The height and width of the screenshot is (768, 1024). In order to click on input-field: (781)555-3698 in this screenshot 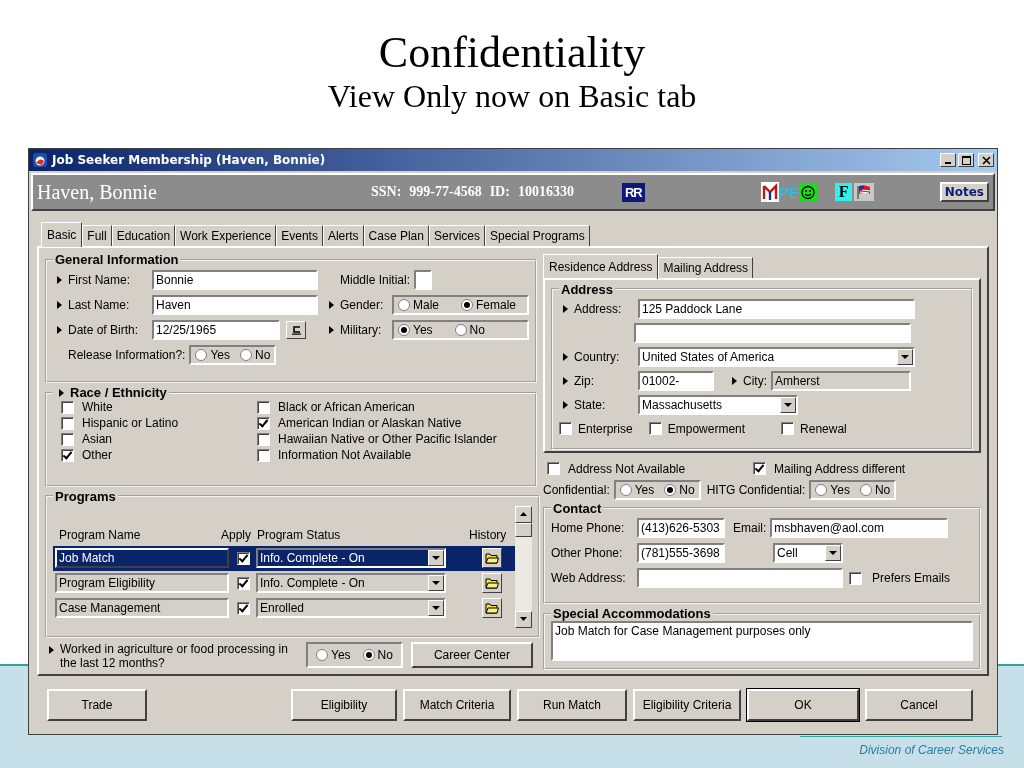, I will do `click(681, 553)`.